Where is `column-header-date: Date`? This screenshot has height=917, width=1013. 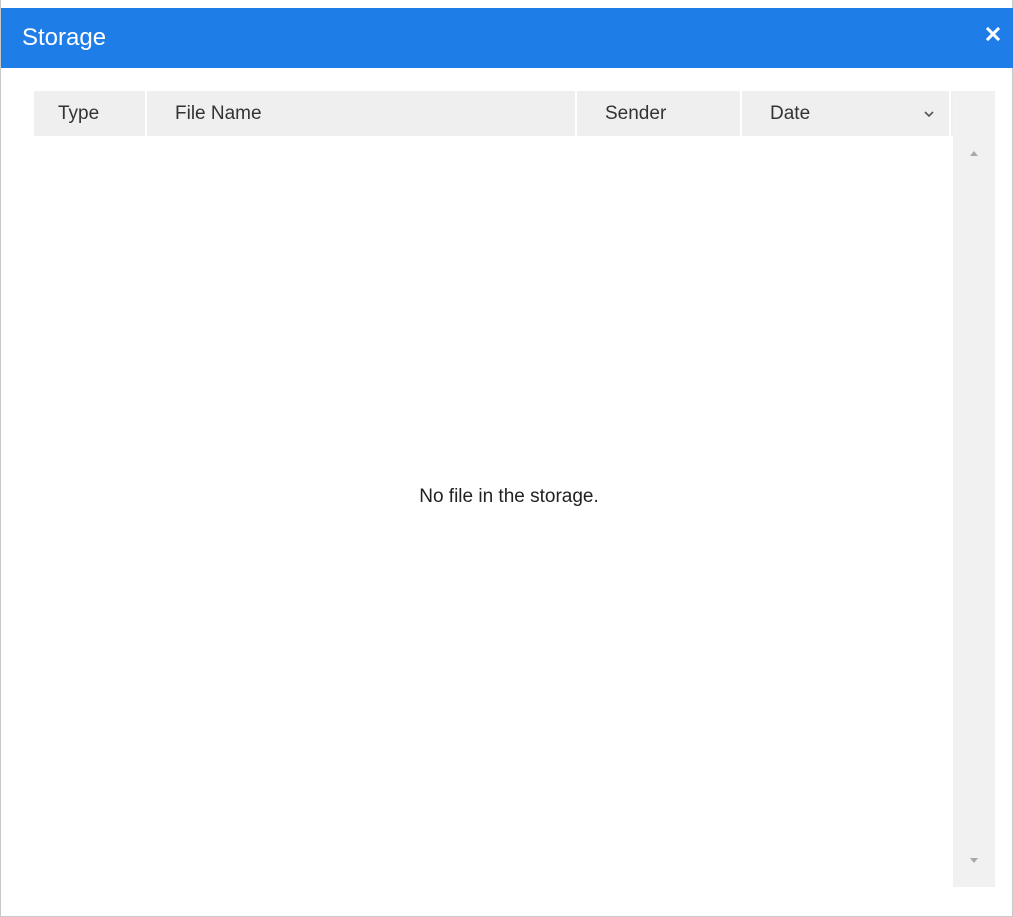 column-header-date: Date is located at coordinates (846, 113).